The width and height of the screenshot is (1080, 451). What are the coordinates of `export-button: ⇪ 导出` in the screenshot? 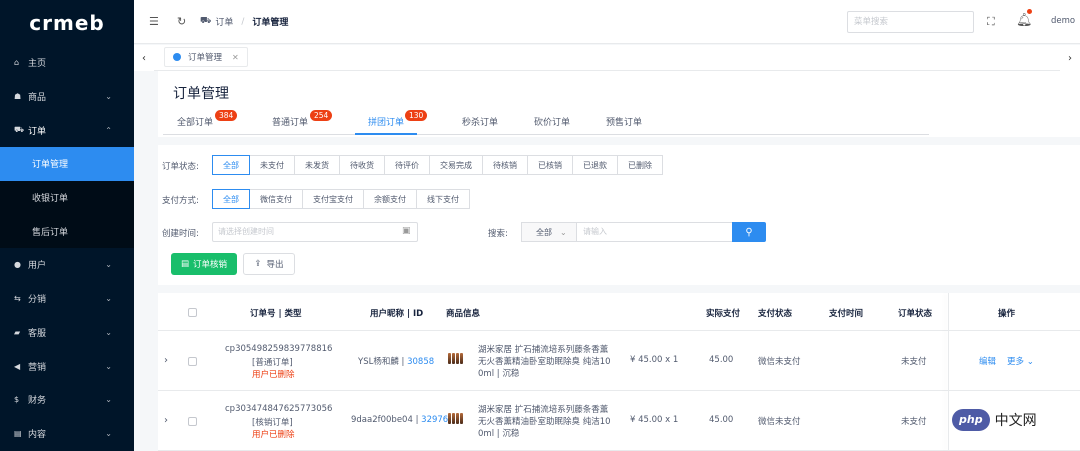 It's located at (269, 264).